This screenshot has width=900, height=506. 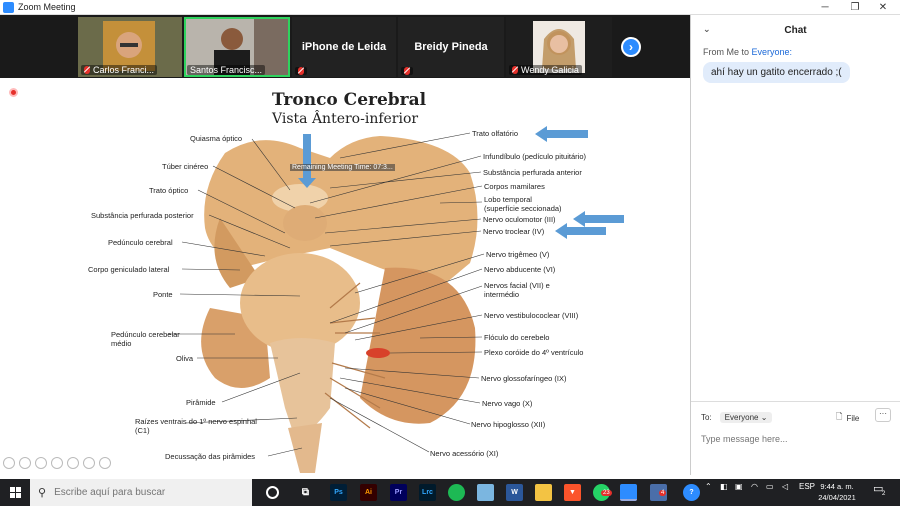 I want to click on label-decussacao-piramides: Decussação das pirâmides, so click(x=210, y=456).